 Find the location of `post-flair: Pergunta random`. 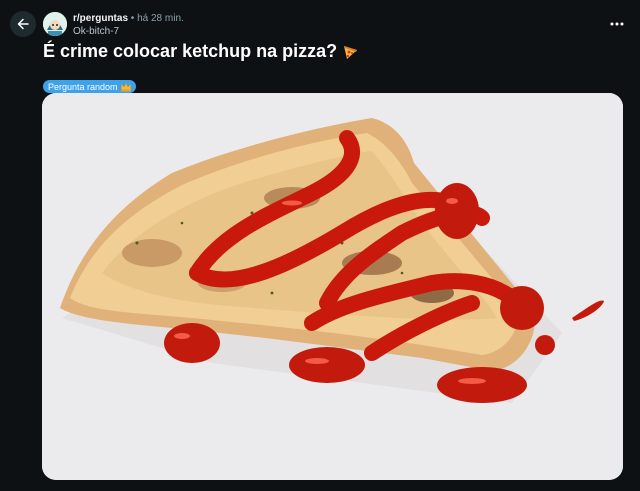

post-flair: Pergunta random is located at coordinates (89, 86).